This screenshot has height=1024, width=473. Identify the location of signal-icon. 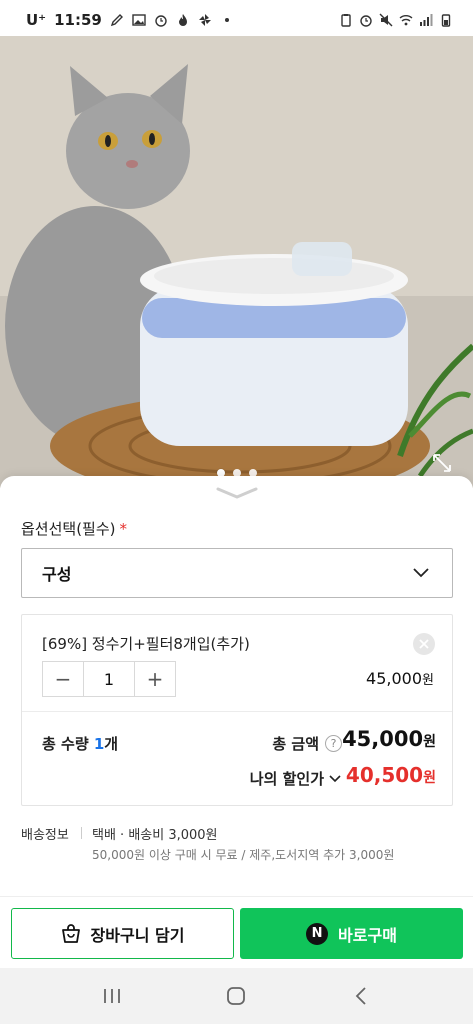
(426, 20).